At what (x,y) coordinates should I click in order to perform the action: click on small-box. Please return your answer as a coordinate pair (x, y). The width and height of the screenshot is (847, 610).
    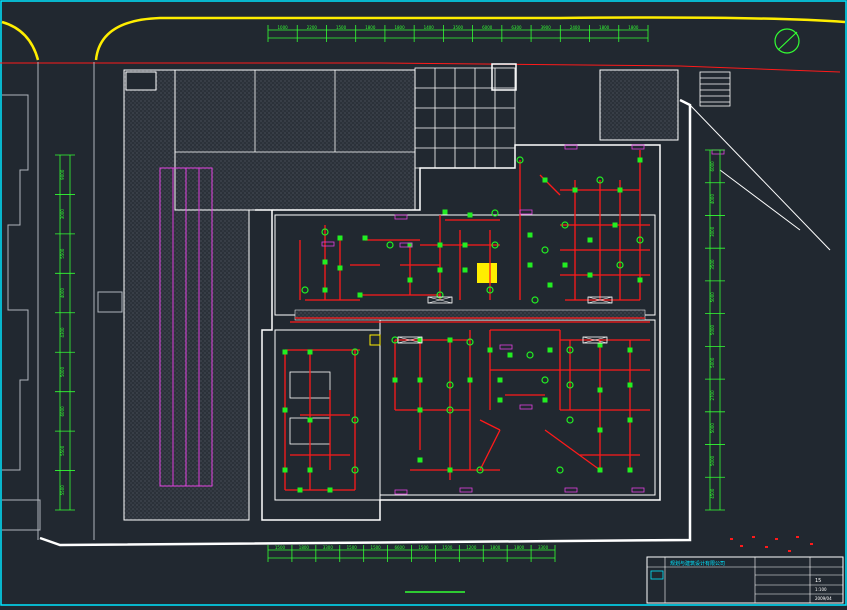
    Looking at the image, I should click on (141, 81).